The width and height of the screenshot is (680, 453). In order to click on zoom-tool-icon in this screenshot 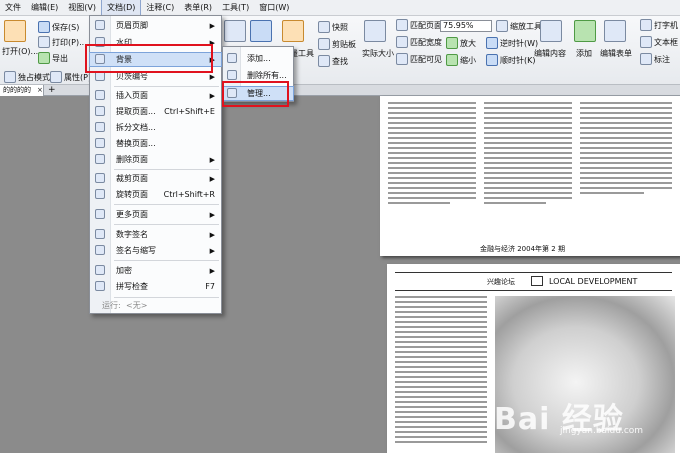, I will do `click(502, 26)`.